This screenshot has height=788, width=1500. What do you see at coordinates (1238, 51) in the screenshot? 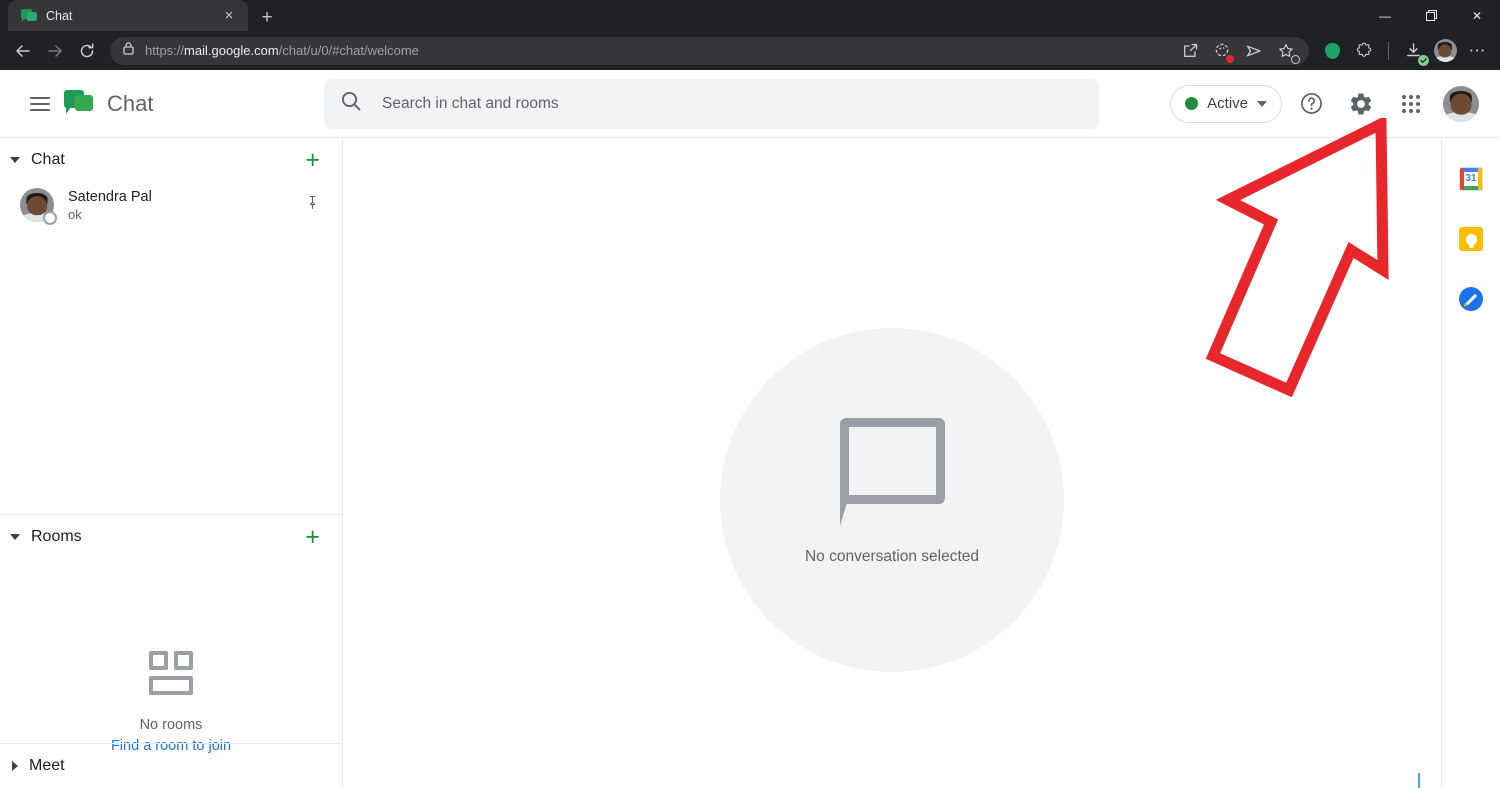
I see `omnibox-icons` at bounding box center [1238, 51].